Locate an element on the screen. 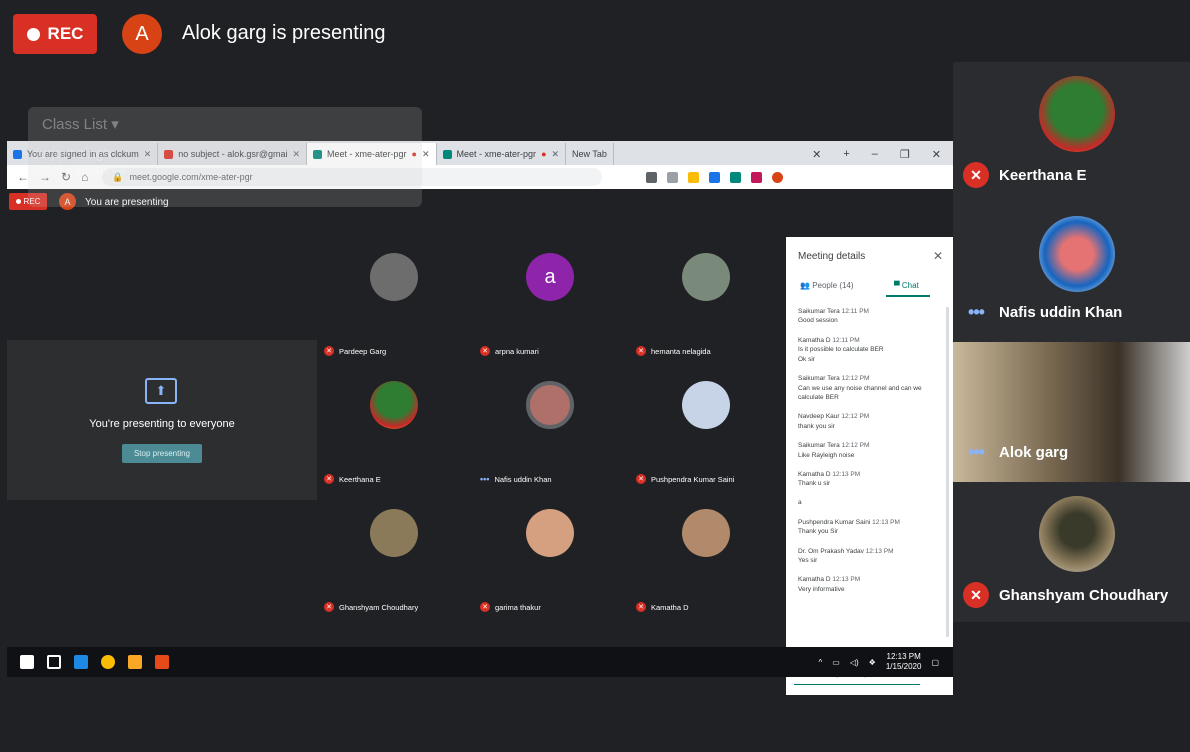  record-dot-icon is located at coordinates (18, 201).